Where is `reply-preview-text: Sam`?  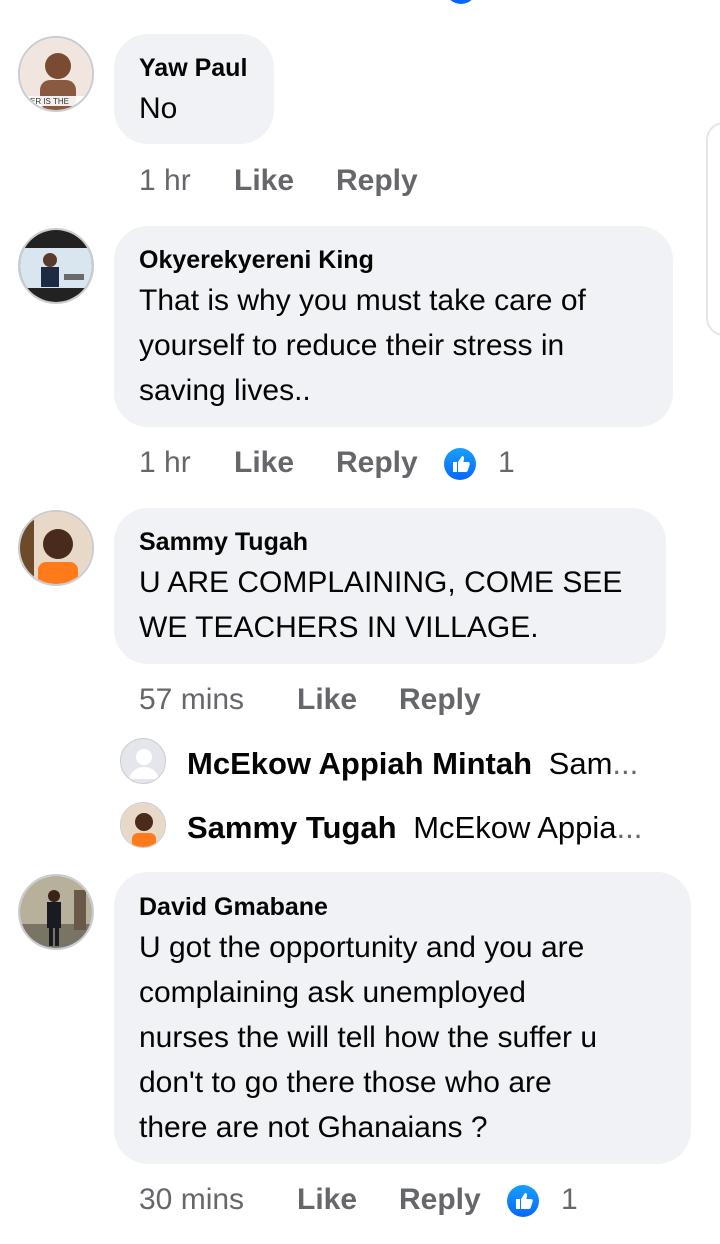 reply-preview-text: Sam is located at coordinates (580, 763).